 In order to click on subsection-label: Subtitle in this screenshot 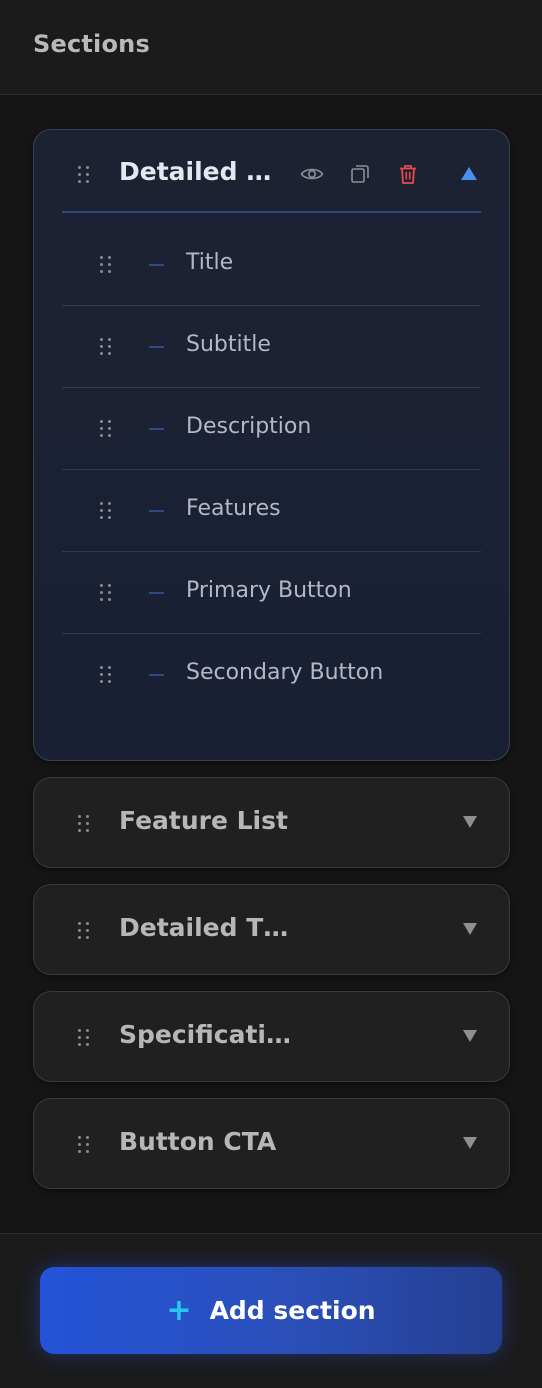, I will do `click(228, 344)`.